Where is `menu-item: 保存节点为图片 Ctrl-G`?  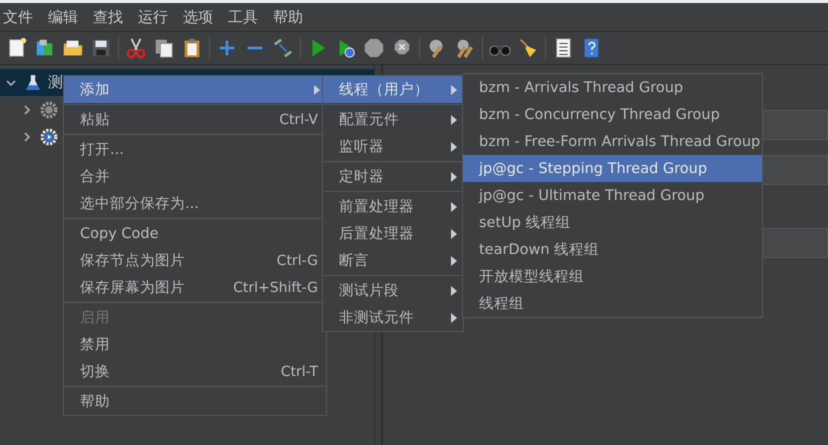 menu-item: 保存节点为图片 Ctrl-G is located at coordinates (195, 260).